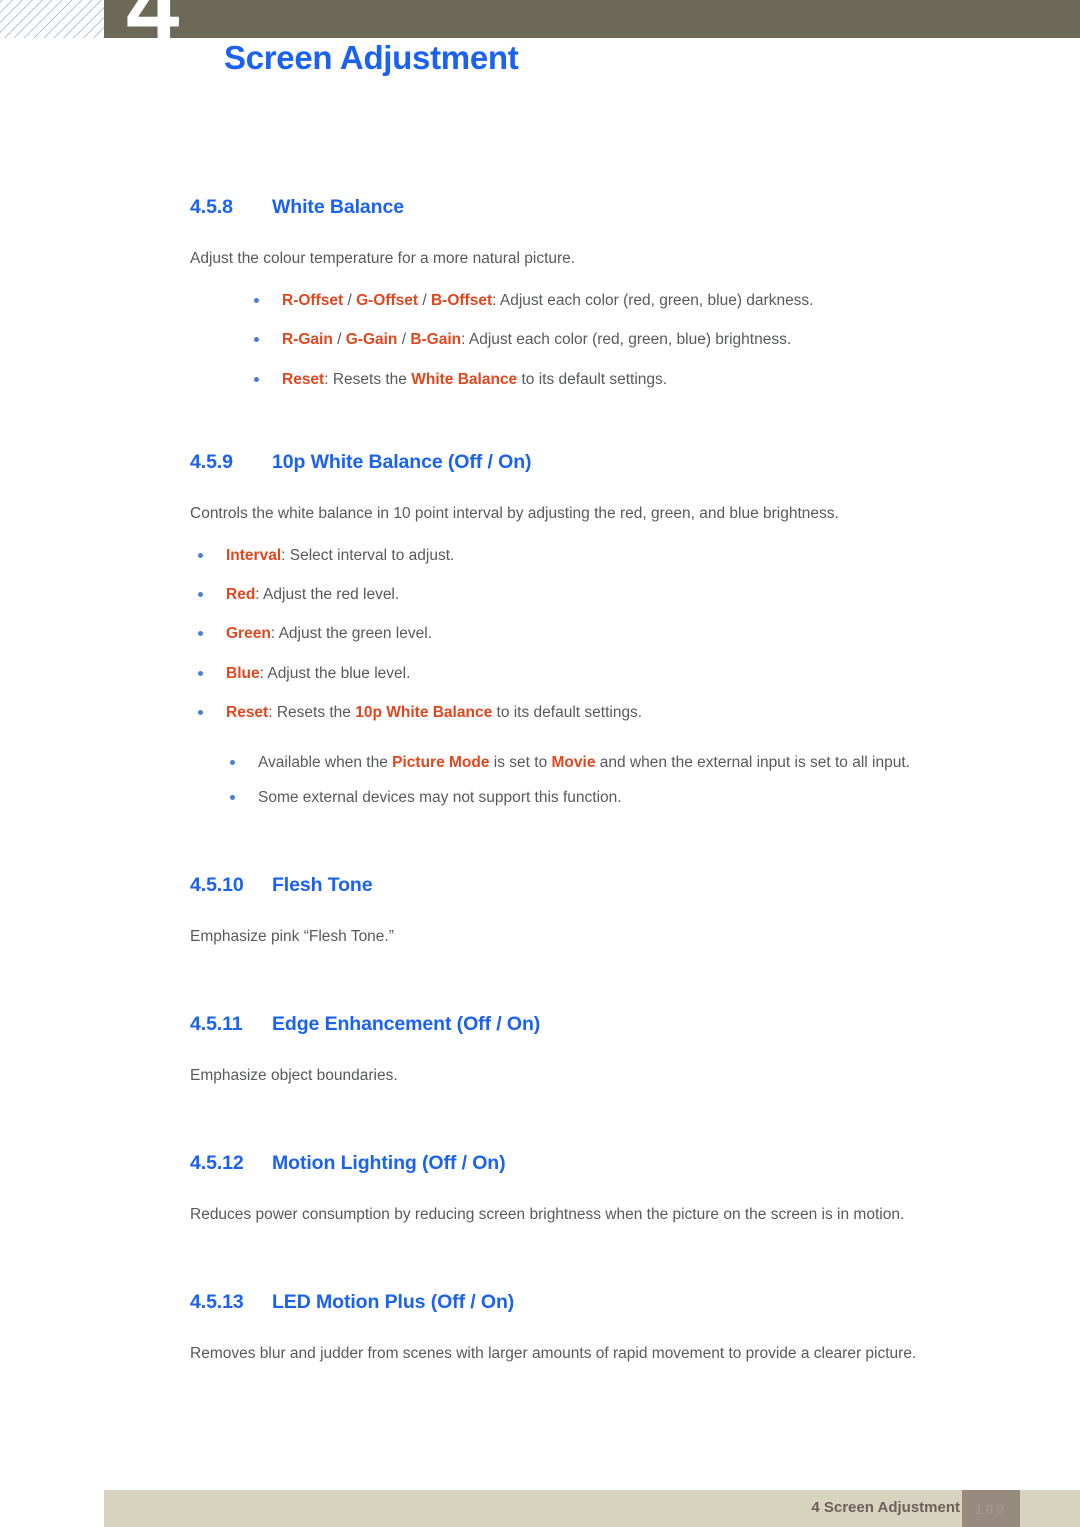 The height and width of the screenshot is (1527, 1080). What do you see at coordinates (217, 1162) in the screenshot?
I see `section-number: 4.5.12` at bounding box center [217, 1162].